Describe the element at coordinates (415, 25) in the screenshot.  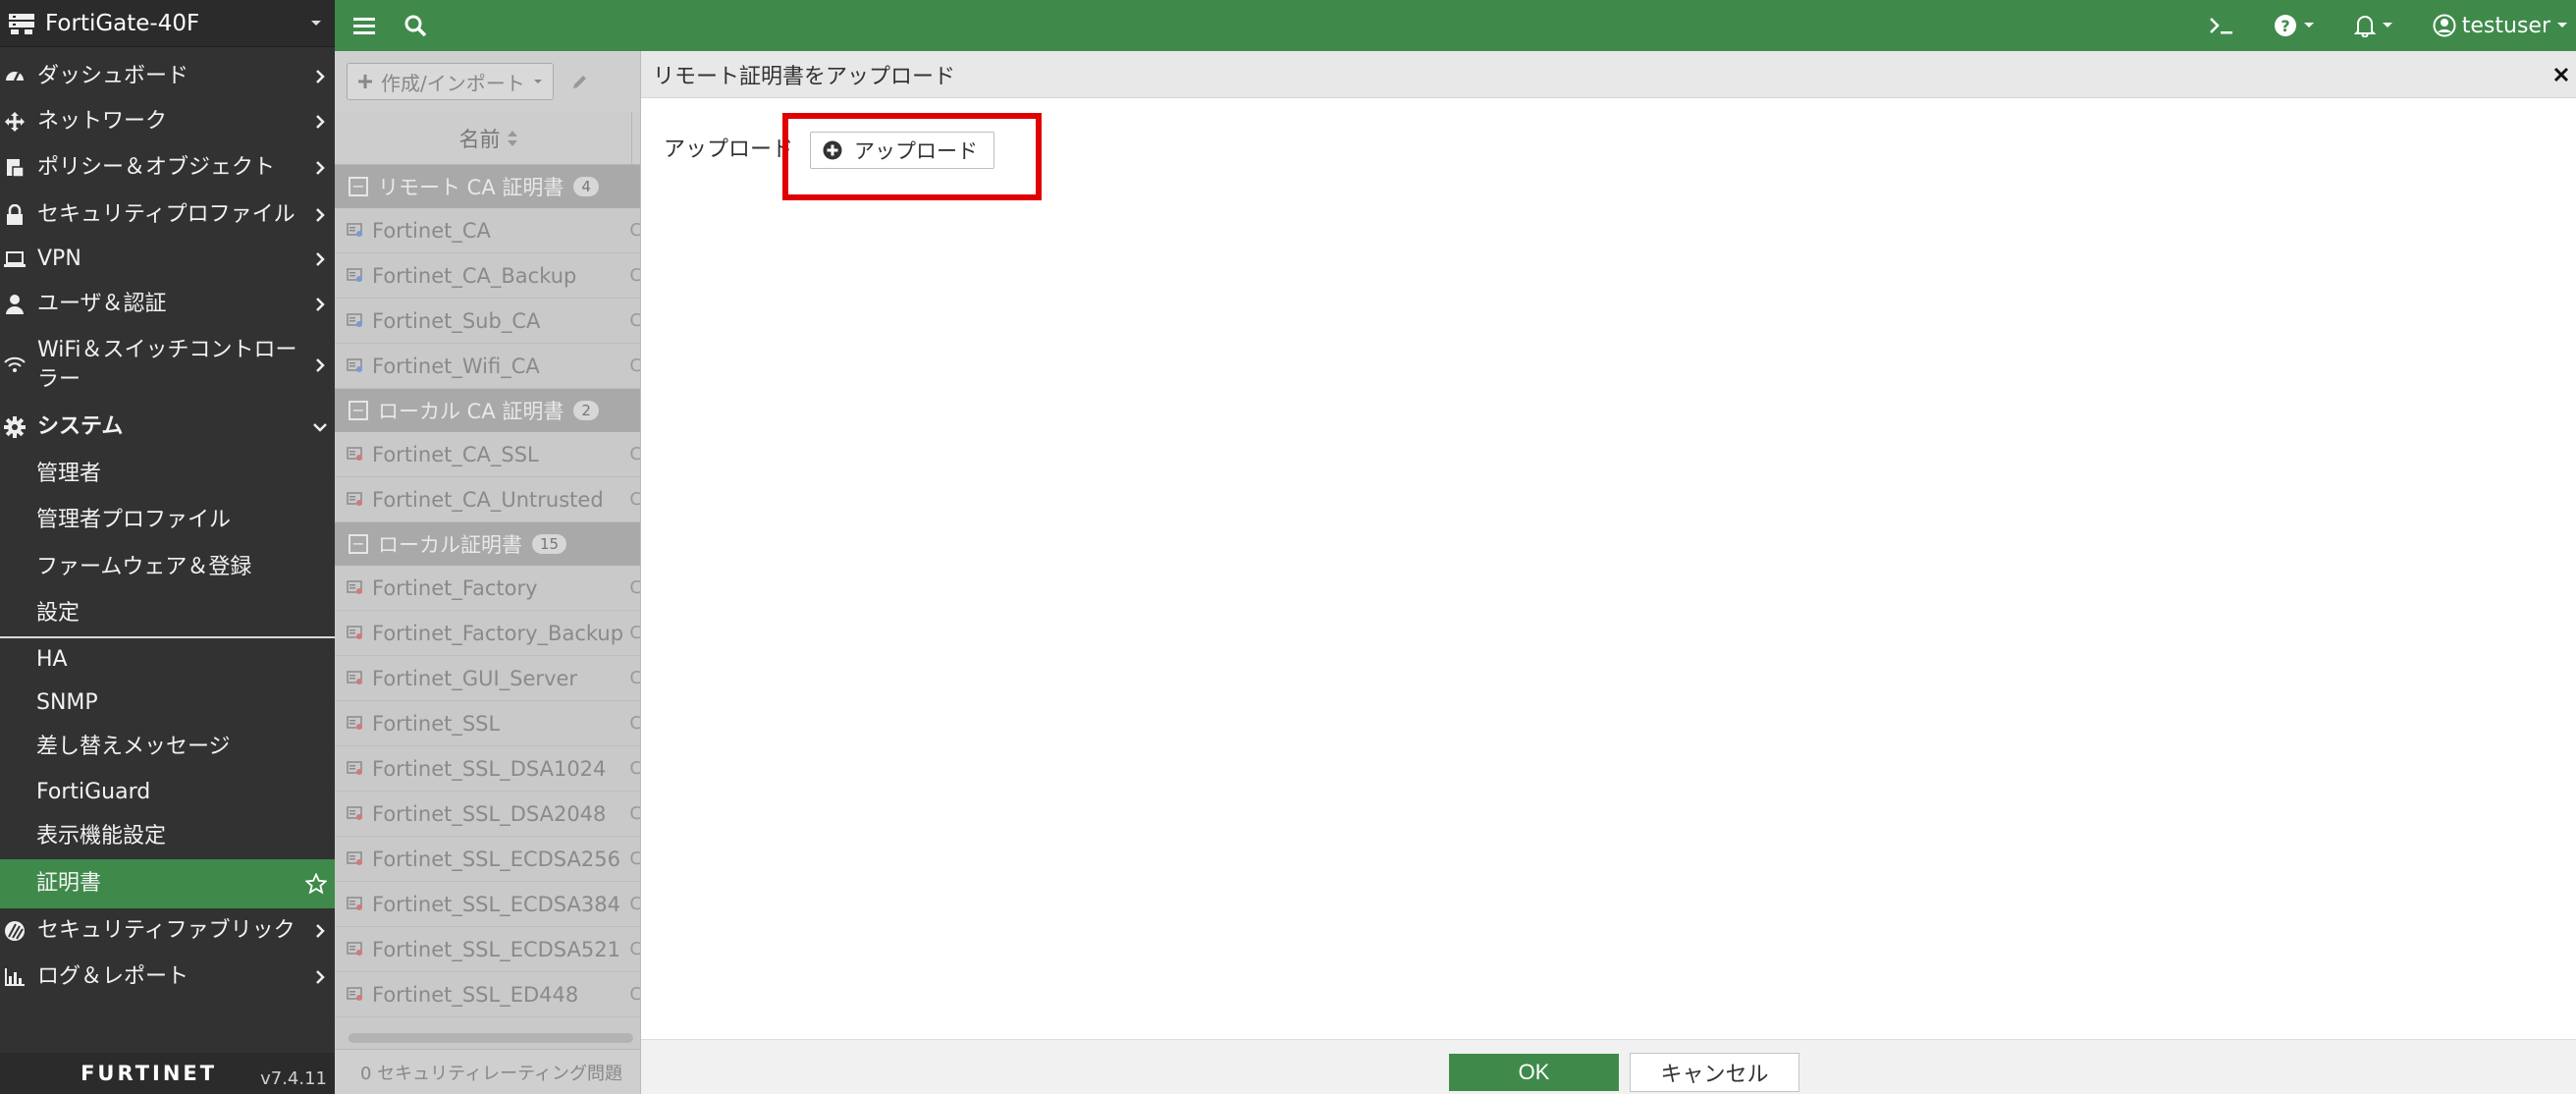
I see `search-icon` at that location.